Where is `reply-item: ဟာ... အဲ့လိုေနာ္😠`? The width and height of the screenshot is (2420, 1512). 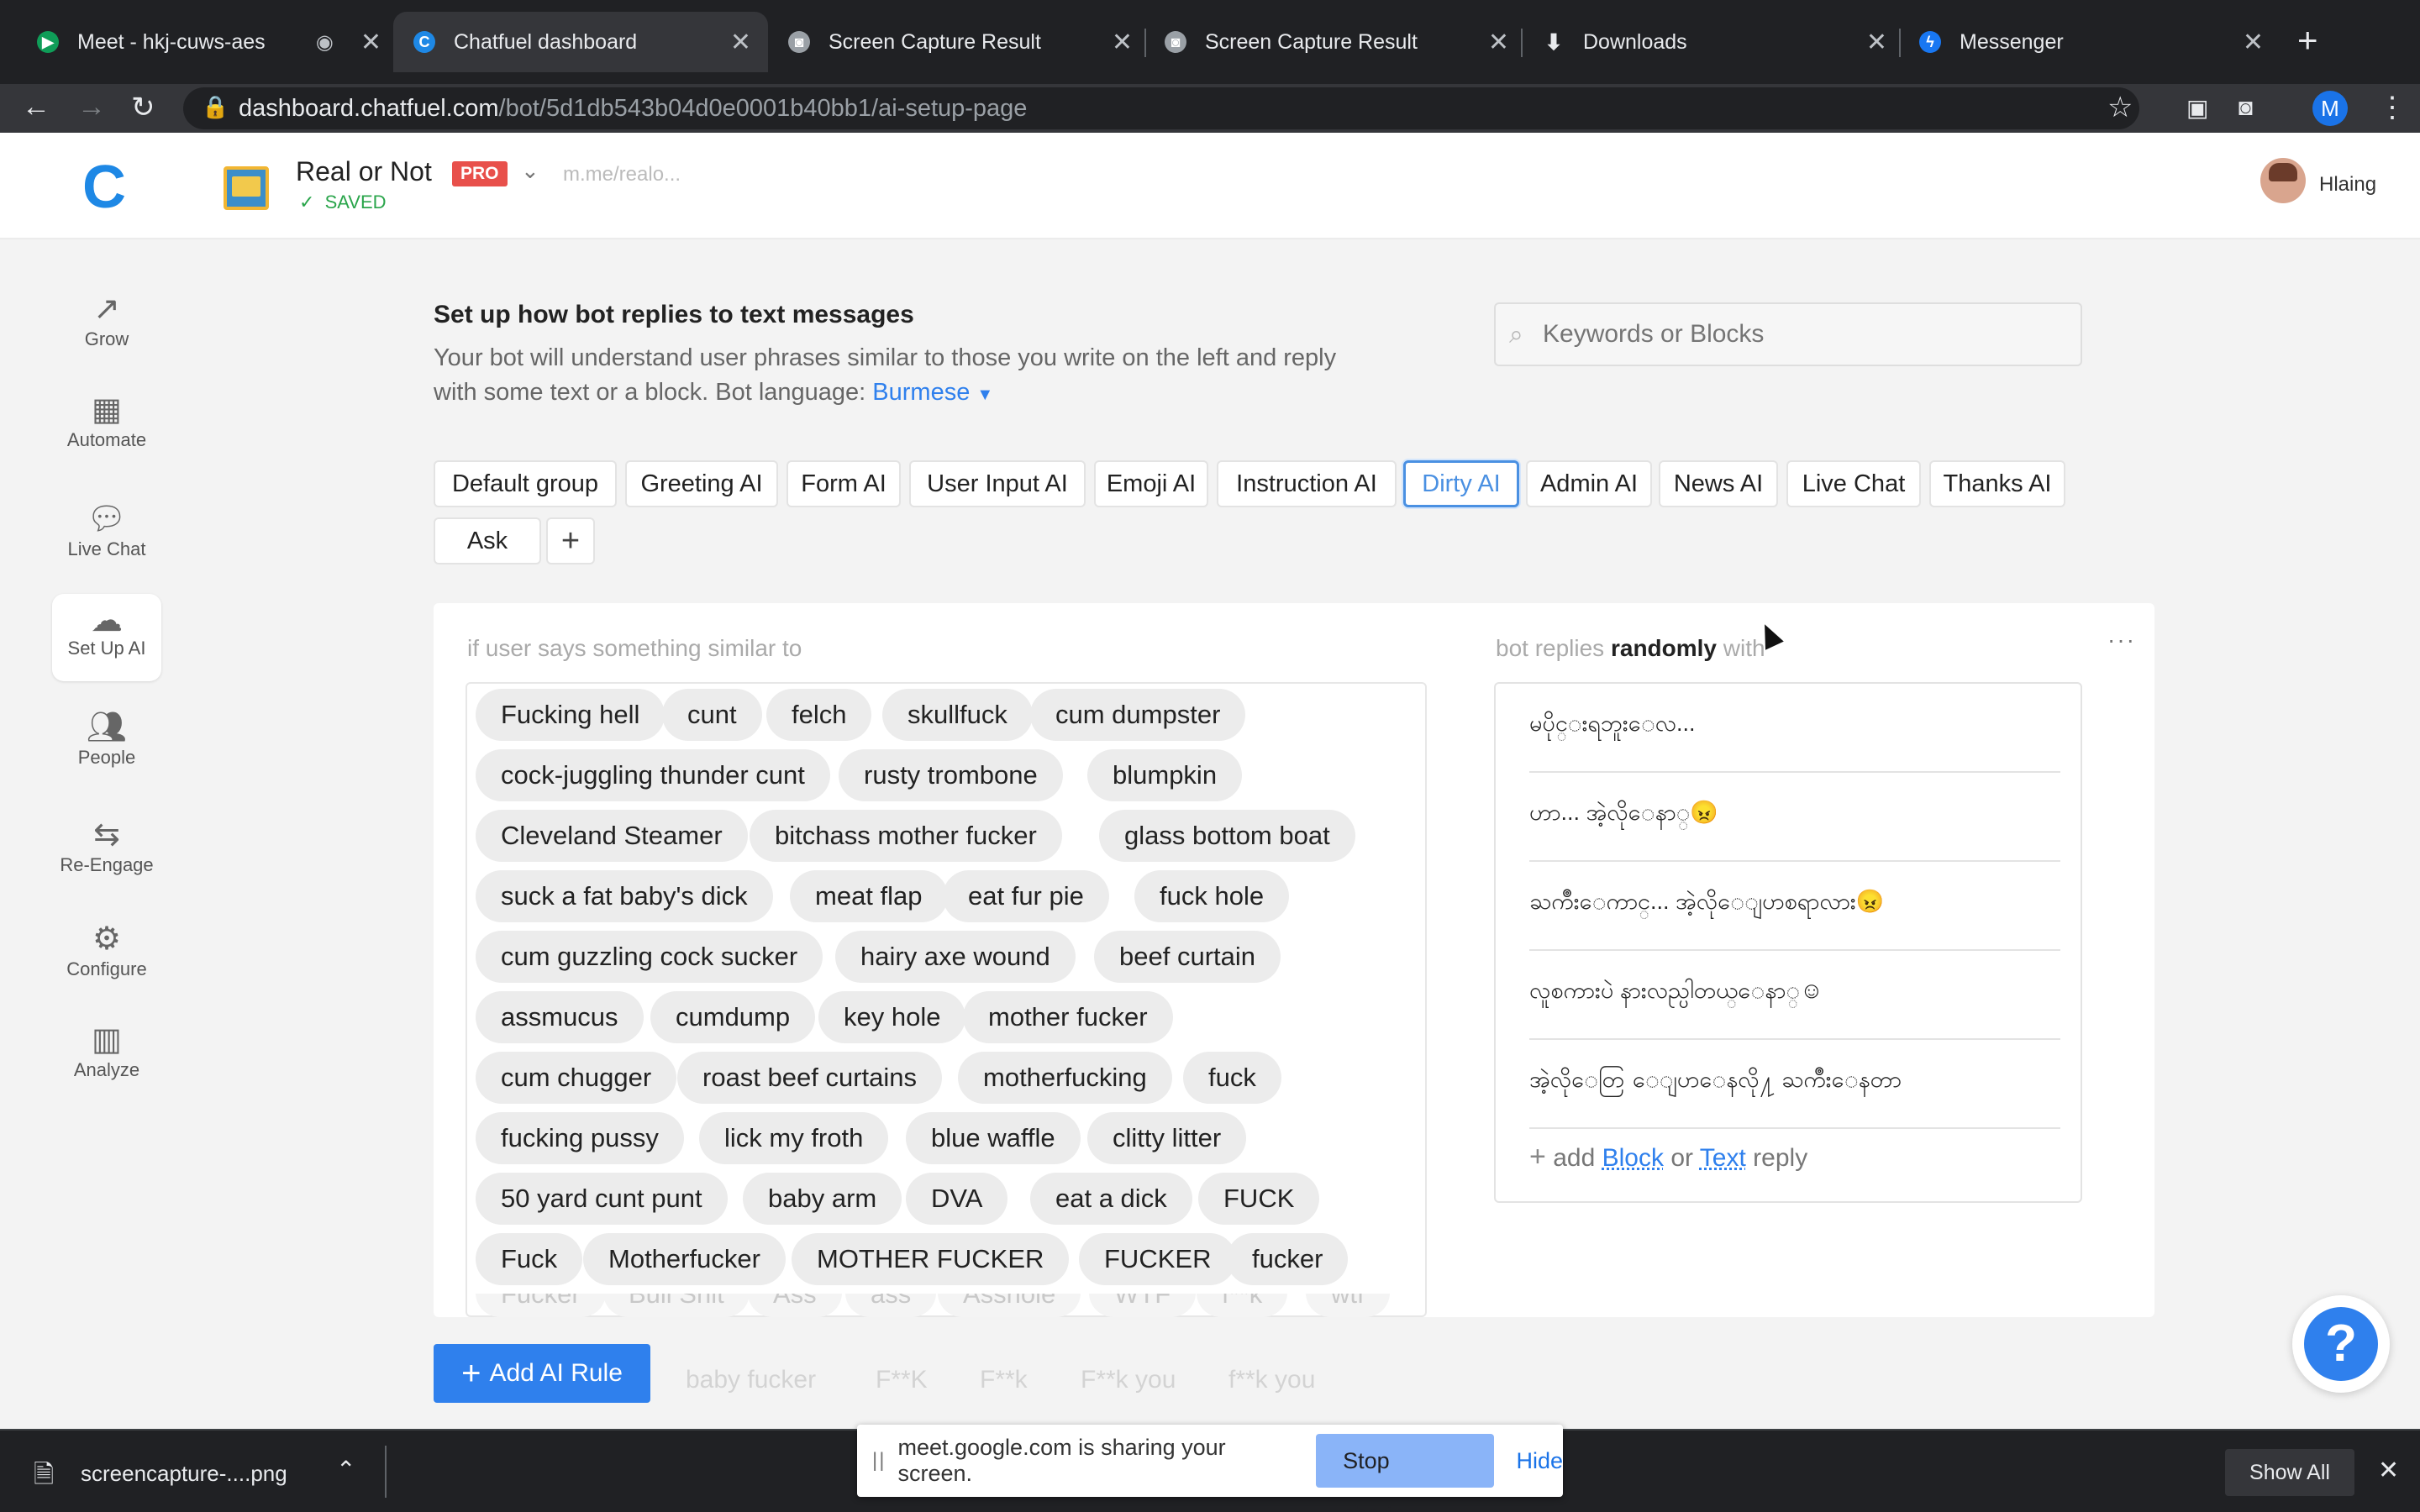 reply-item: ဟာ... အဲ့လိုေနာ္😠 is located at coordinates (1795, 817).